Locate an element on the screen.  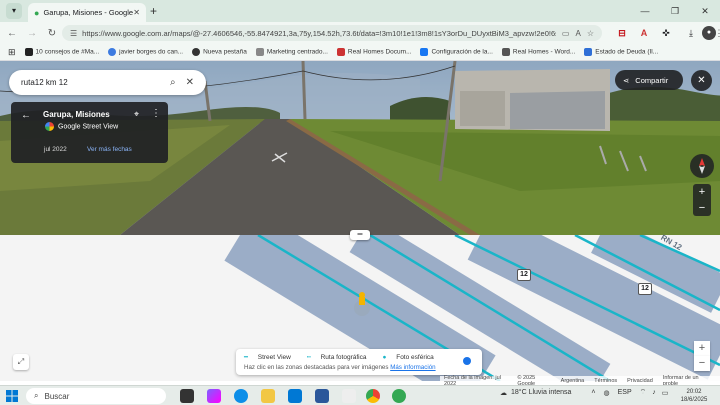
forward-arrow-icon: → is located at coordinates (32, 33).